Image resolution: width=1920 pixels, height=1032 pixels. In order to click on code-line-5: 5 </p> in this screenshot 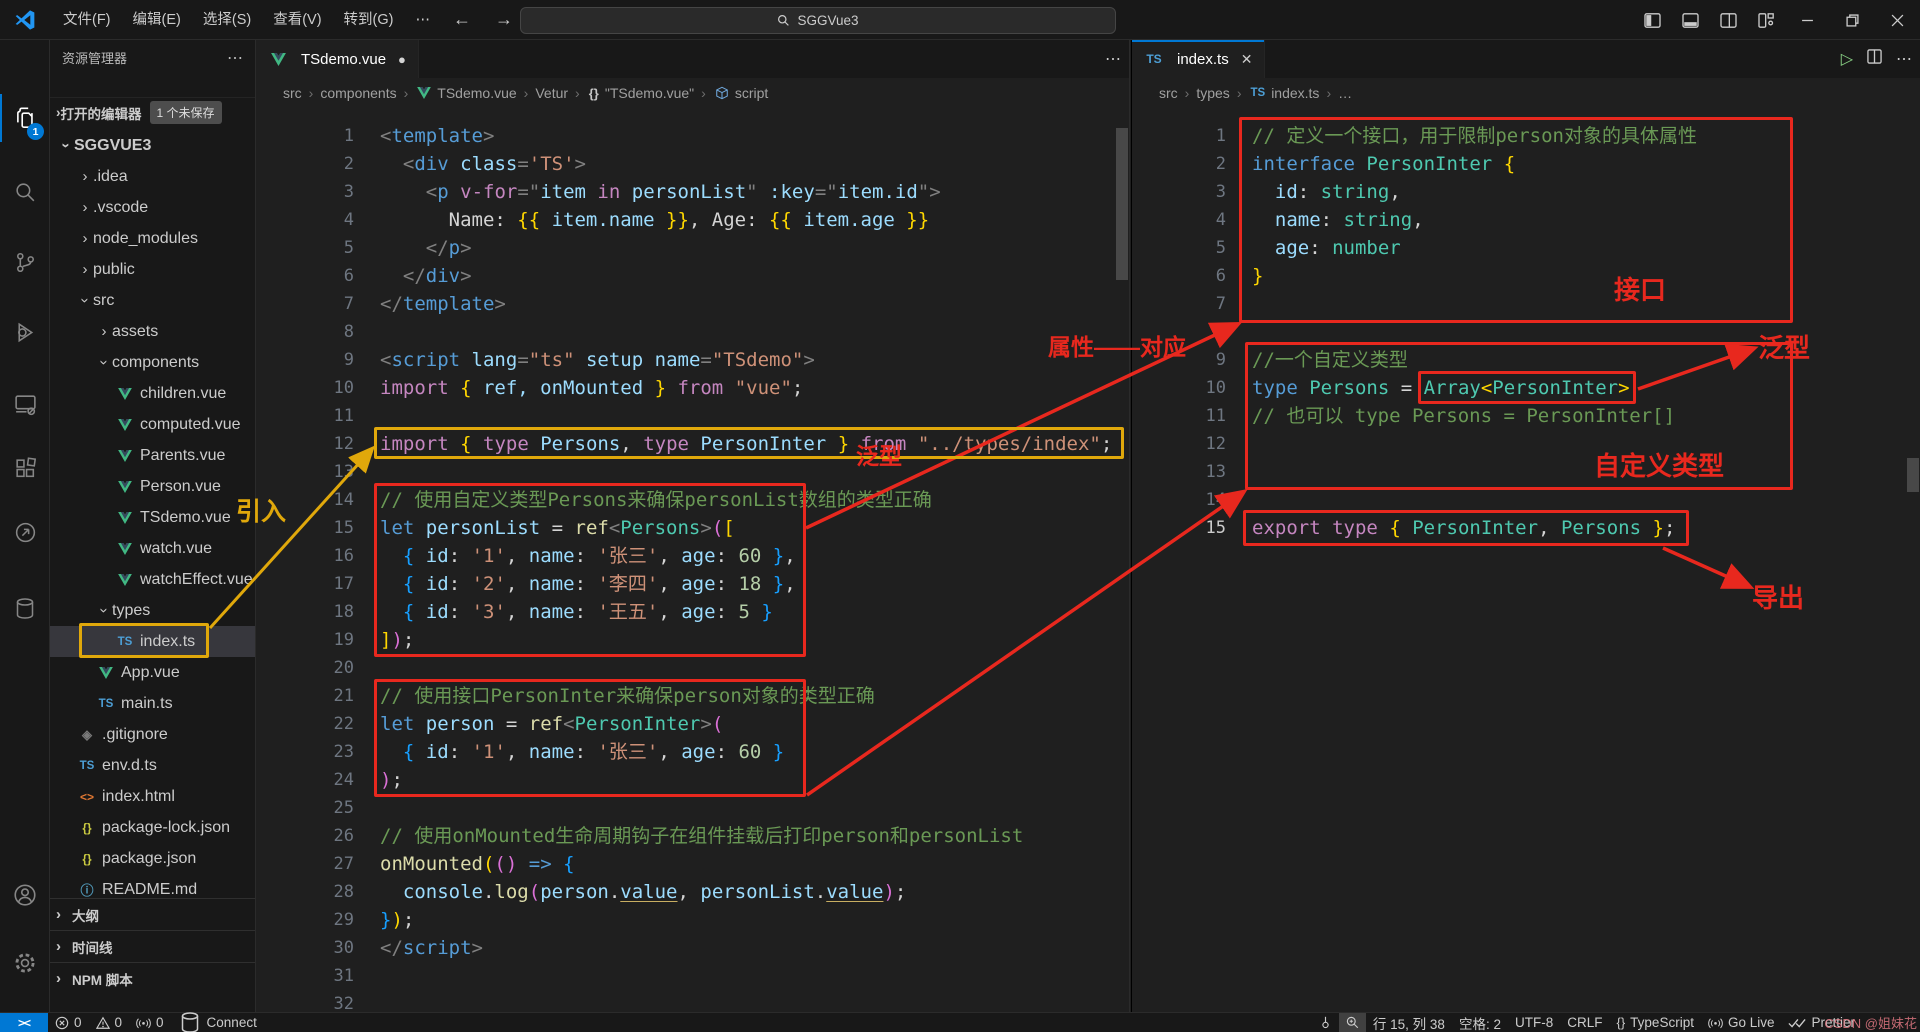, I will do `click(692, 248)`.